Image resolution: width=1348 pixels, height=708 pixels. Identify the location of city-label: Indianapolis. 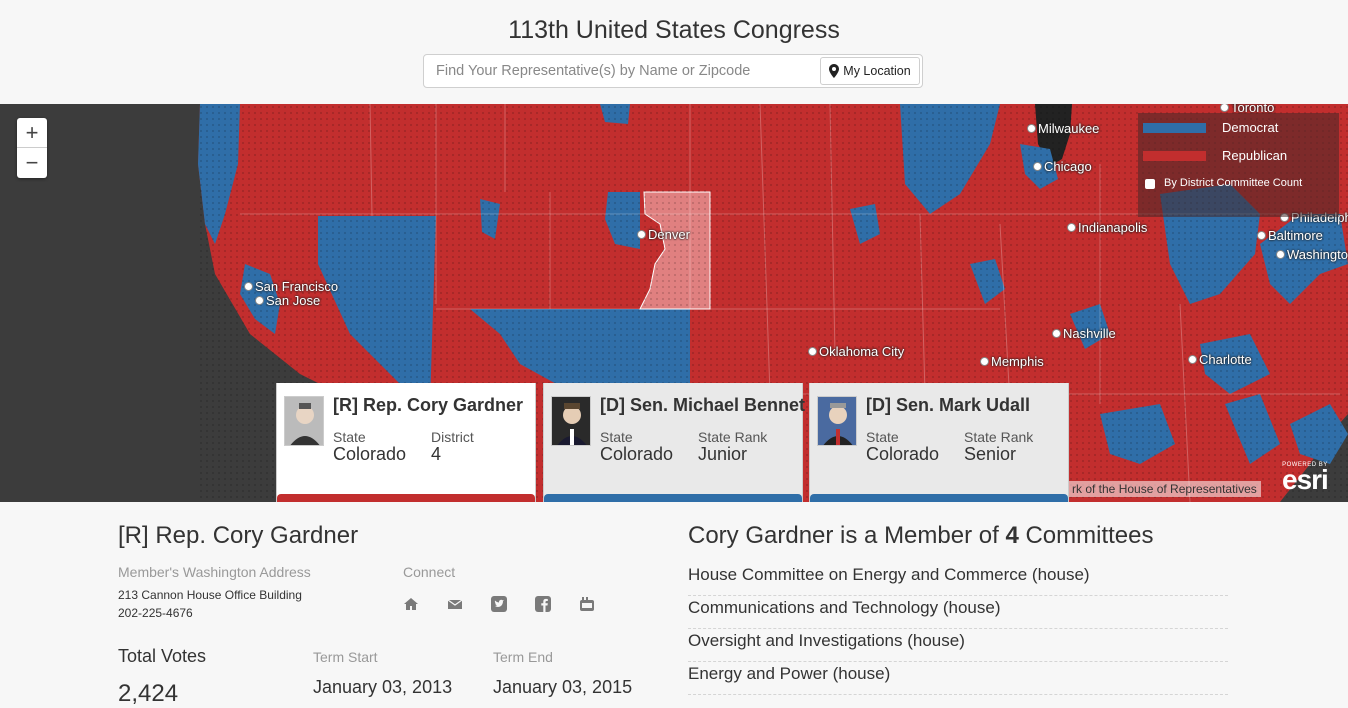
(1107, 227).